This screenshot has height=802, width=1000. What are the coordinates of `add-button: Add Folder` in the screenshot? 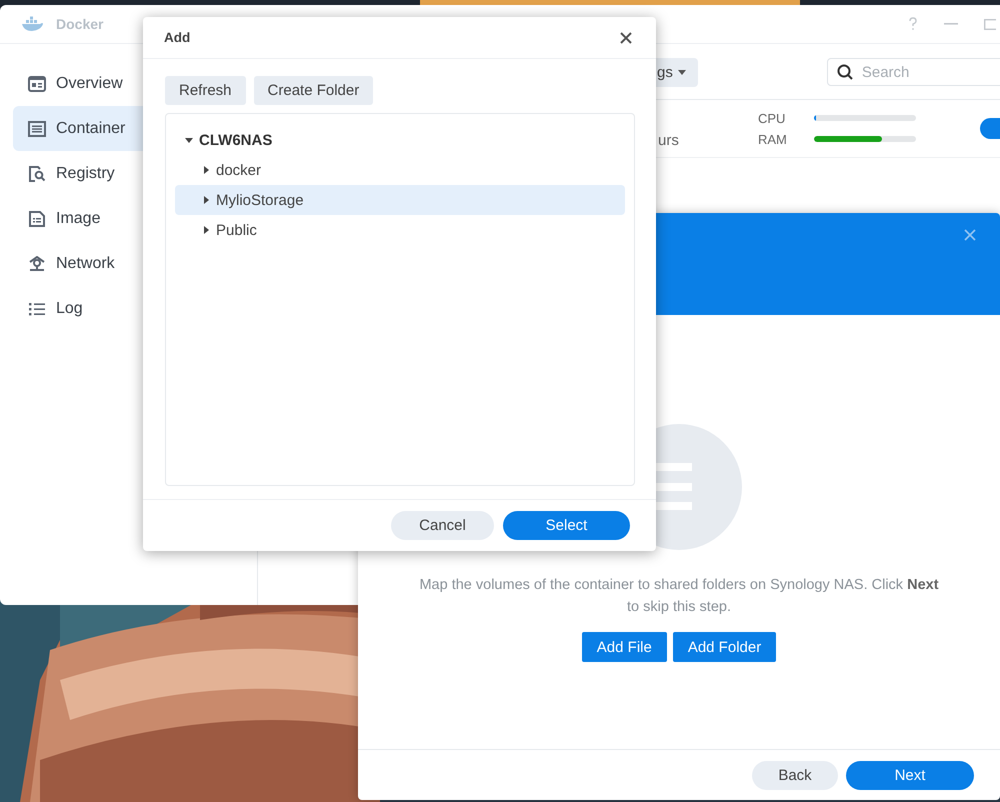 It's located at (724, 647).